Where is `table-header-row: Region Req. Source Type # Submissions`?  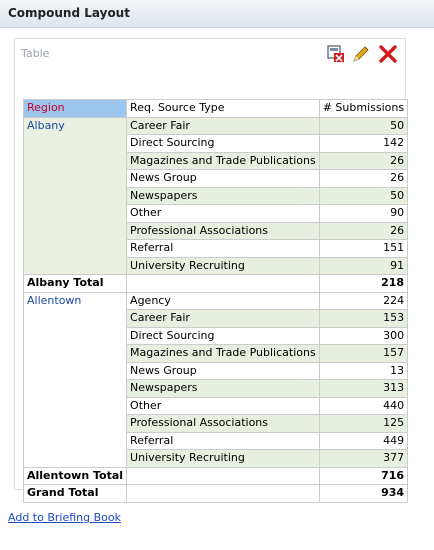
table-header-row: Region Req. Source Type # Submissions is located at coordinates (215, 108).